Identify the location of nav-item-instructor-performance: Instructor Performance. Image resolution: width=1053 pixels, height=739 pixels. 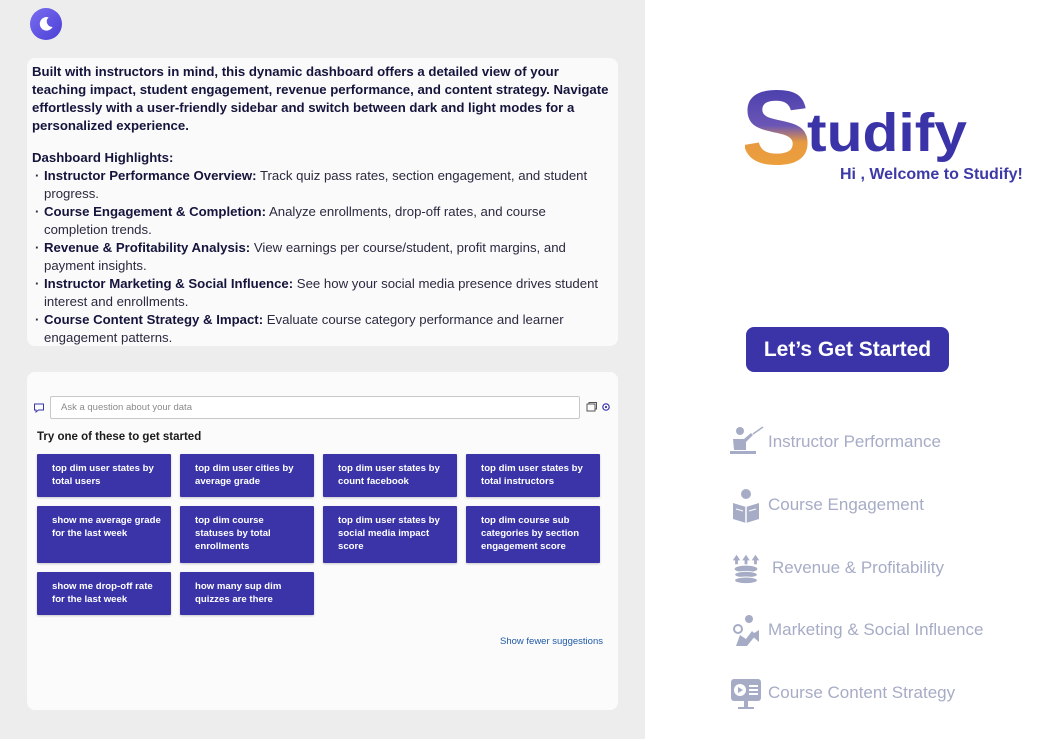
(834, 442).